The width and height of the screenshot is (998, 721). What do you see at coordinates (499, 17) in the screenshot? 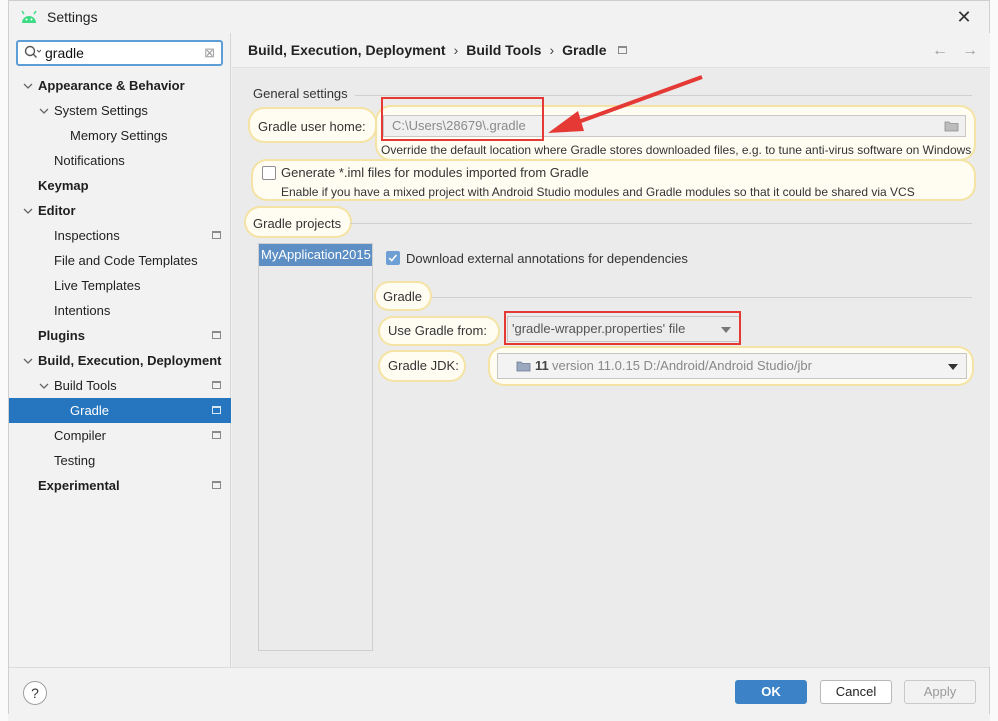
I see `title-bar: Settings ✕` at bounding box center [499, 17].